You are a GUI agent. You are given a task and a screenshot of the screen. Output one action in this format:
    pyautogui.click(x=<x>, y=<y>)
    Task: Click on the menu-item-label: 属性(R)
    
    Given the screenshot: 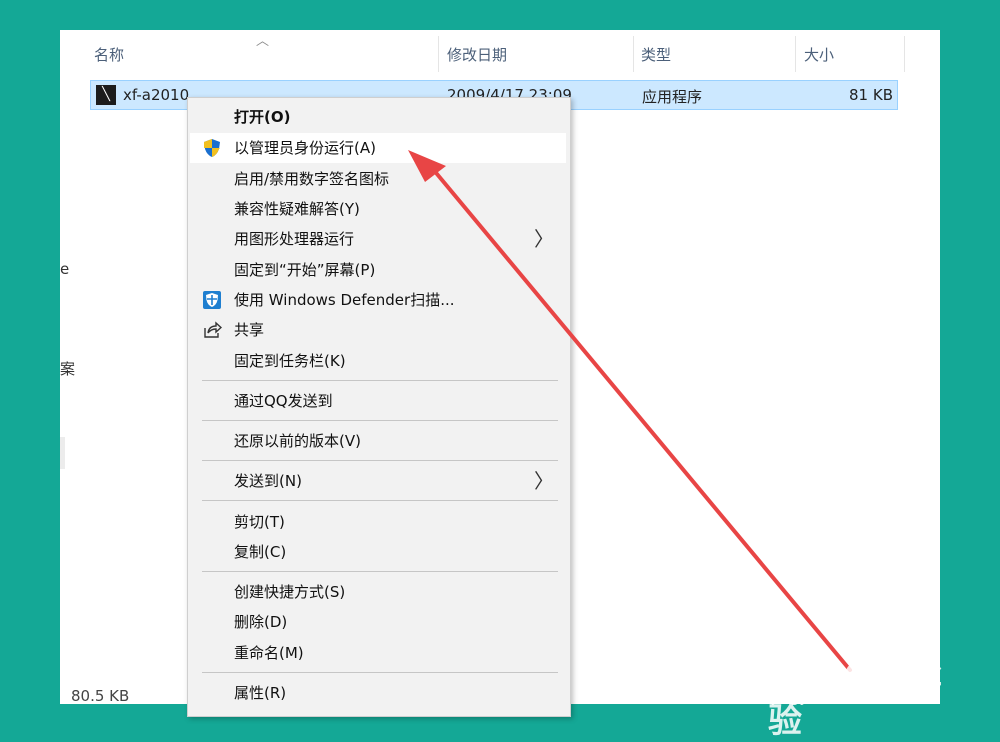 What is the action you would take?
    pyautogui.click(x=260, y=693)
    